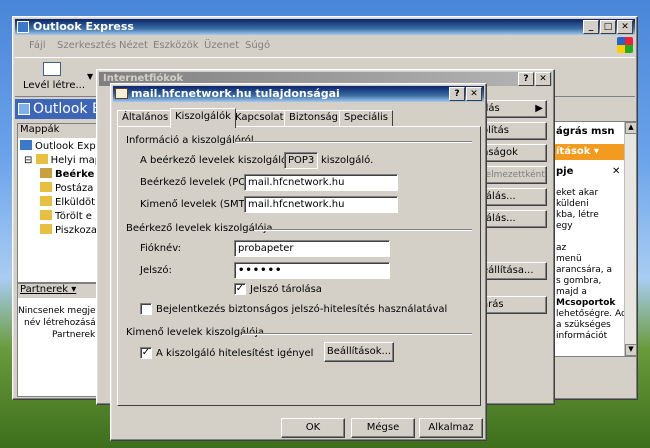  Describe the element at coordinates (591, 27) in the screenshot. I see `minimize-button: _` at that location.